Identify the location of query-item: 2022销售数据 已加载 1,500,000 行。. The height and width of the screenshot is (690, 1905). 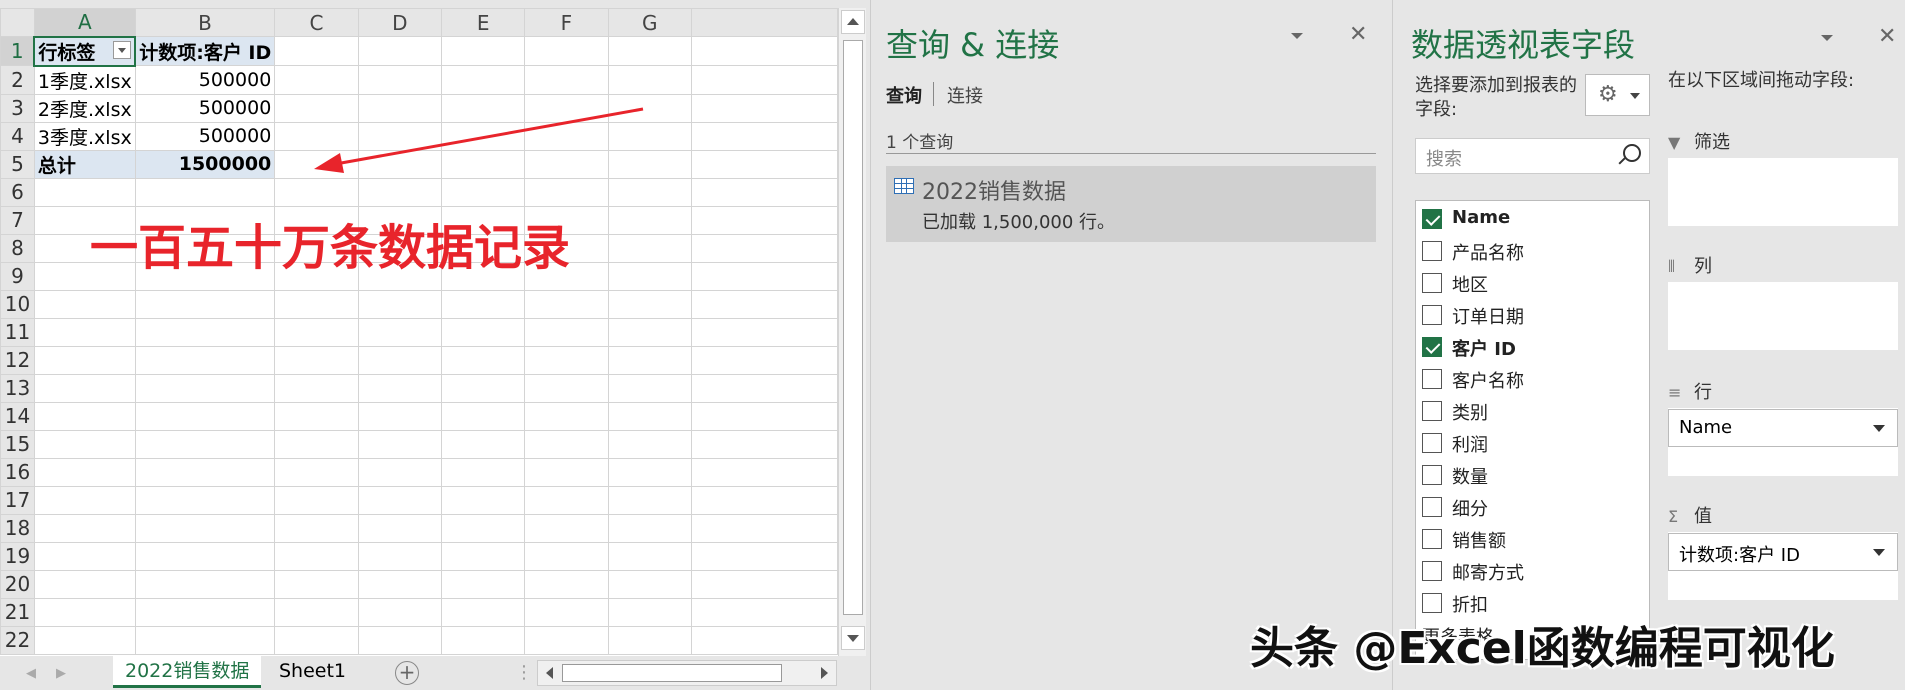
(1131, 204).